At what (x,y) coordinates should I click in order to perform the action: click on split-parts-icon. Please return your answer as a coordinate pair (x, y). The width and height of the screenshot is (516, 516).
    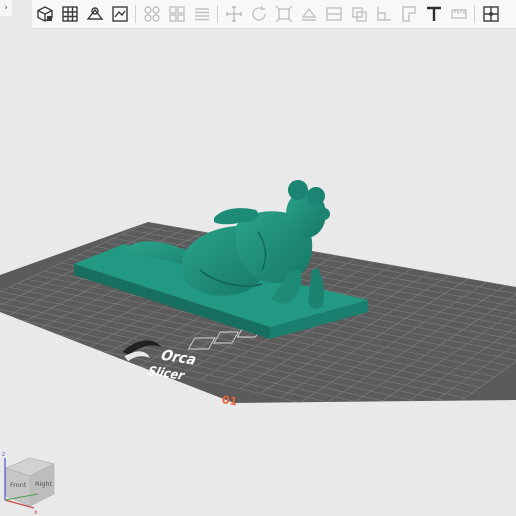
    Looking at the image, I should click on (177, 14).